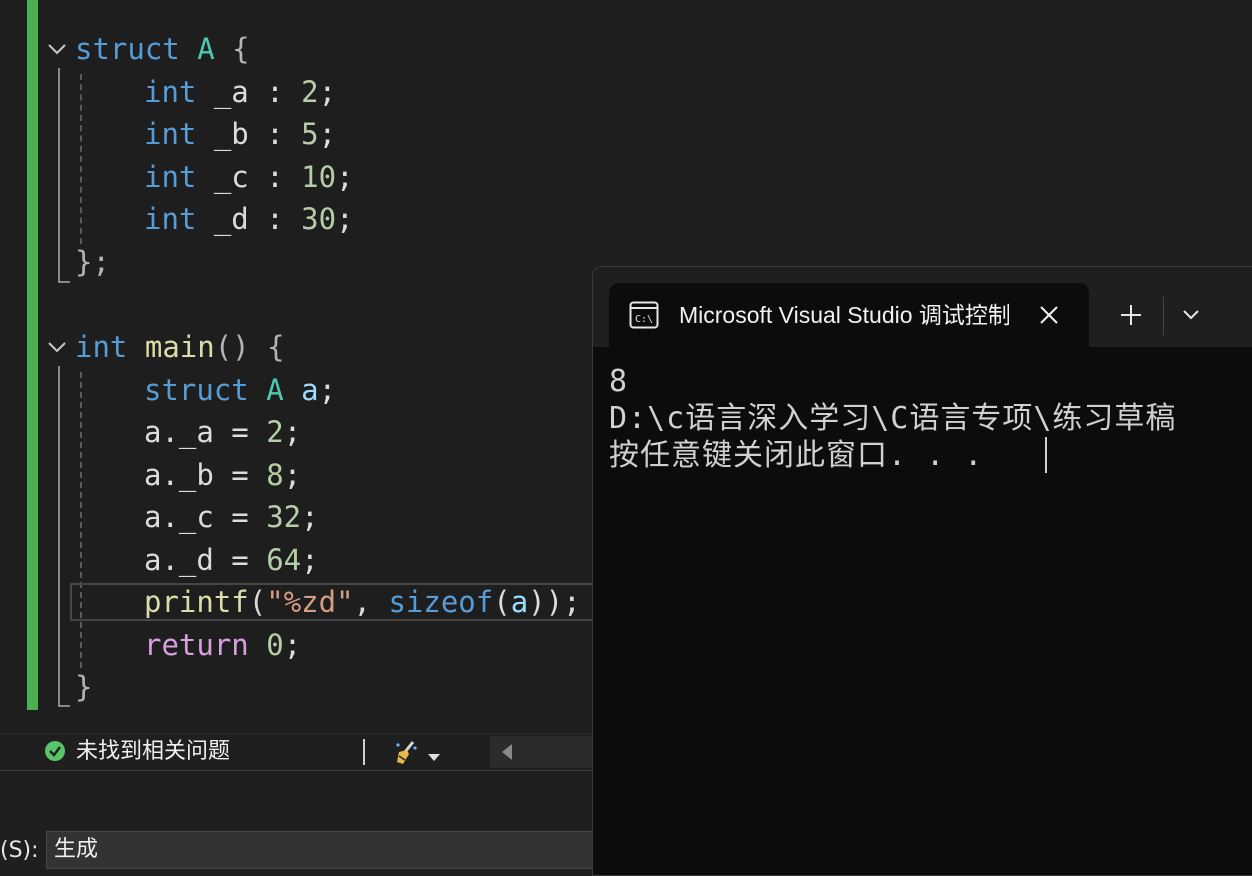  I want to click on code-line: struct A a;, so click(240, 390).